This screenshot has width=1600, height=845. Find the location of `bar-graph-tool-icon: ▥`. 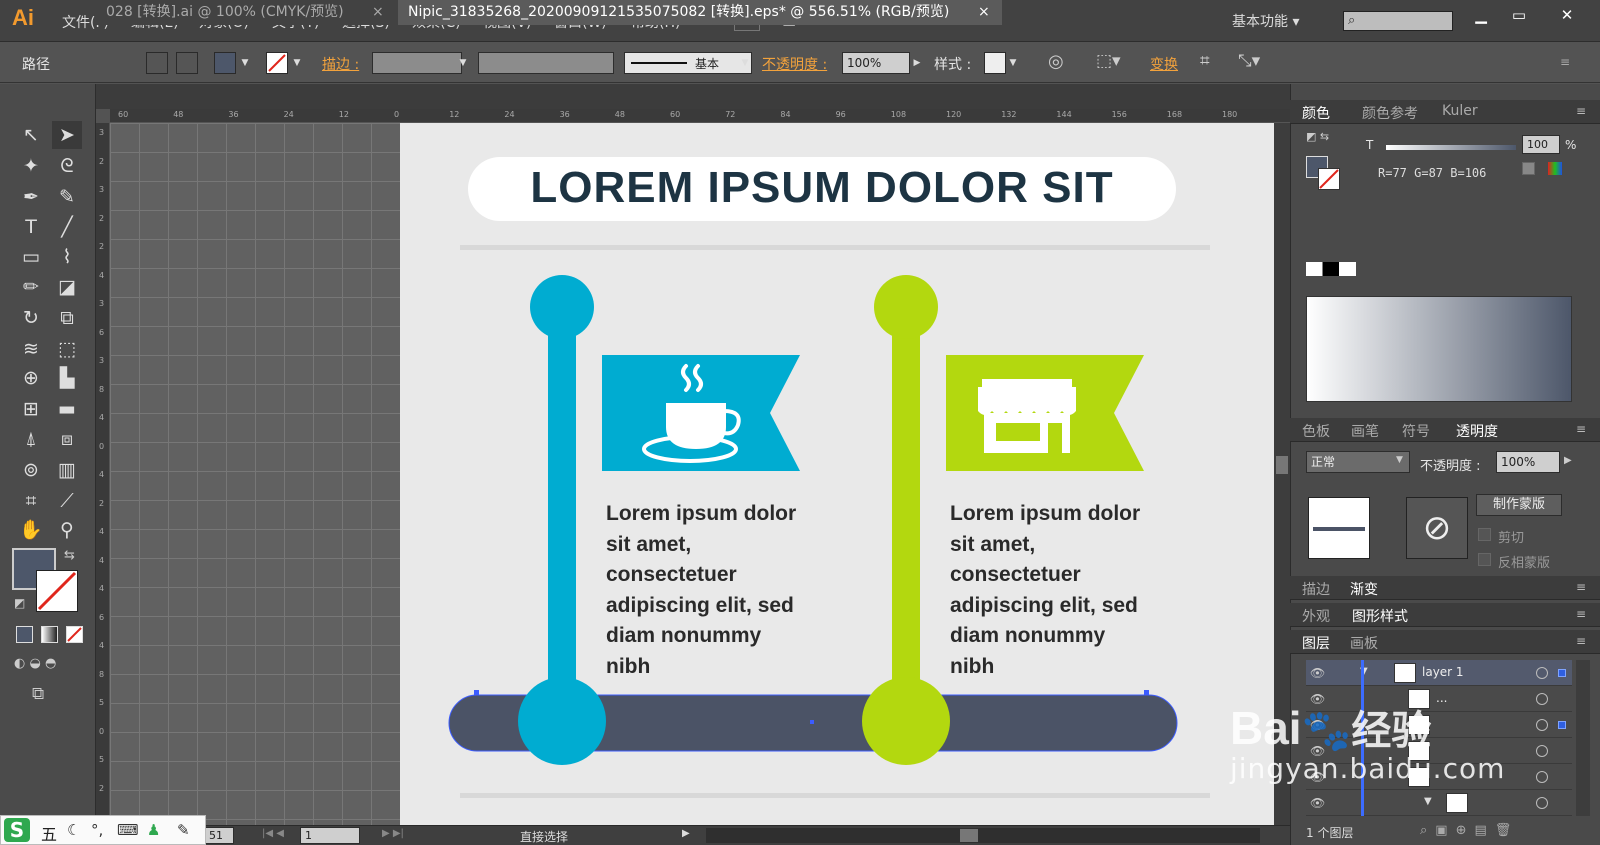

bar-graph-tool-icon: ▥ is located at coordinates (67, 470).